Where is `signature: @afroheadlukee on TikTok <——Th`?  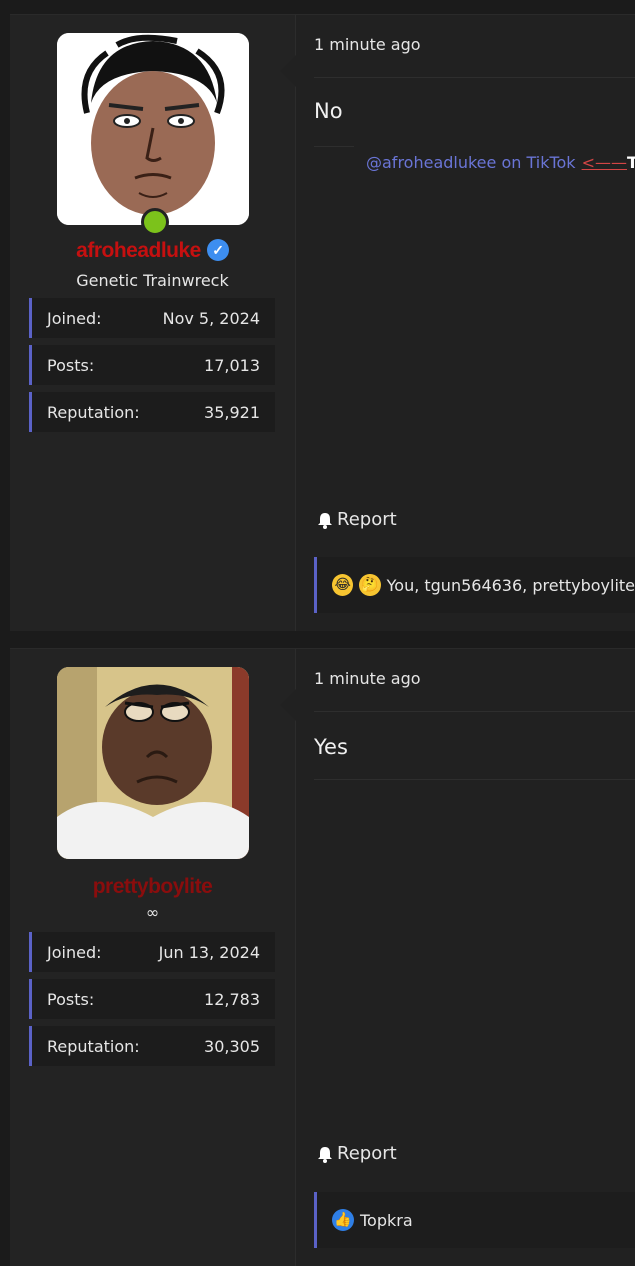 signature: @afroheadlukee on TikTok <——Th is located at coordinates (500, 162).